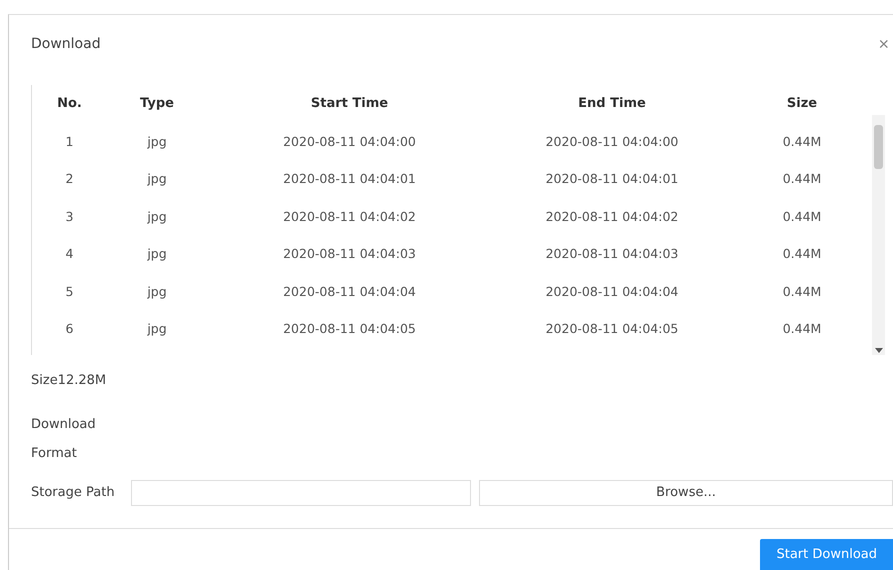 The height and width of the screenshot is (570, 893). What do you see at coordinates (349, 104) in the screenshot?
I see `column-header: Start Time` at bounding box center [349, 104].